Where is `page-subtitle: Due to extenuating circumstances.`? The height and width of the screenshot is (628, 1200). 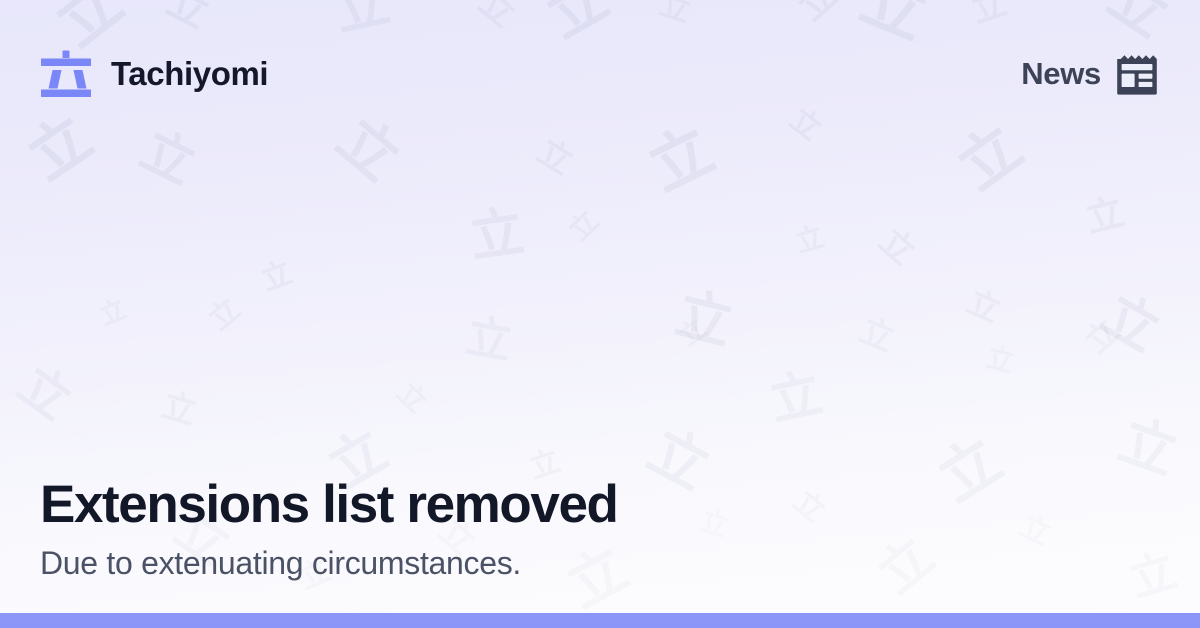
page-subtitle: Due to extenuating circumstances. is located at coordinates (281, 563).